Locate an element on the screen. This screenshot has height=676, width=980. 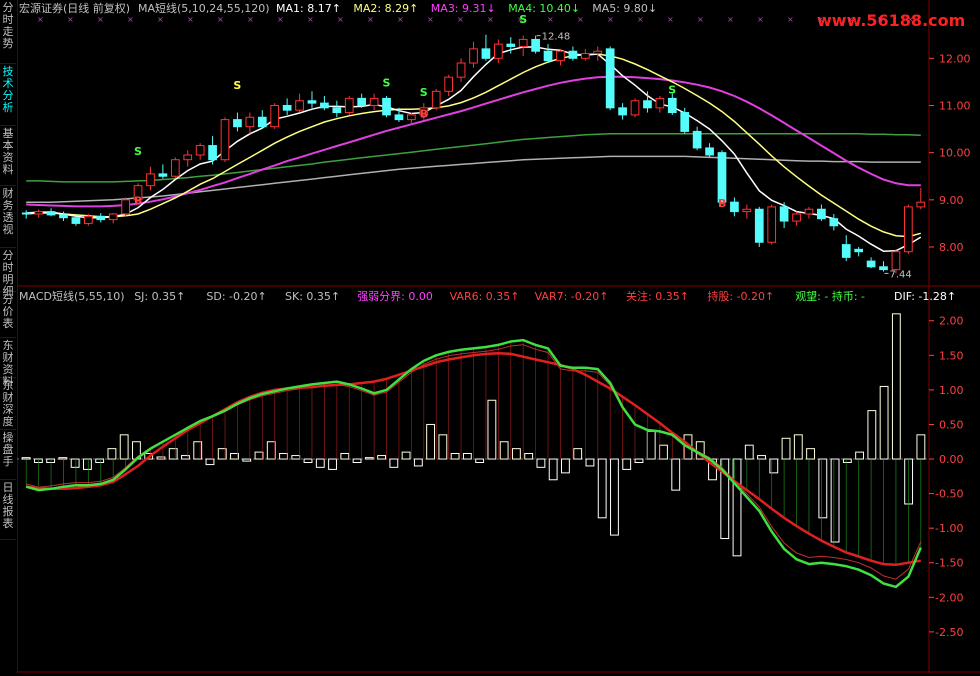
macd-header-9: 观望: - 持币: - is located at coordinates (830, 296).